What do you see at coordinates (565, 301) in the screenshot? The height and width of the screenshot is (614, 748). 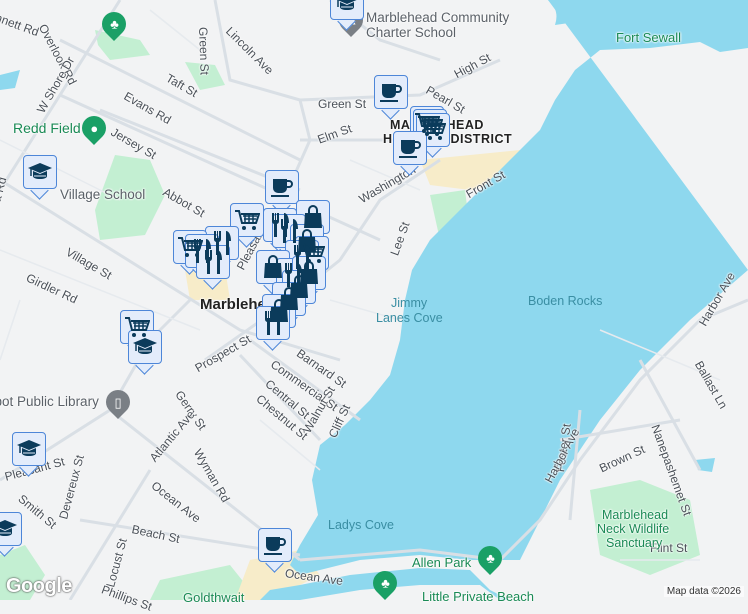 I see `place-boden-rocks: Boden Rocks` at bounding box center [565, 301].